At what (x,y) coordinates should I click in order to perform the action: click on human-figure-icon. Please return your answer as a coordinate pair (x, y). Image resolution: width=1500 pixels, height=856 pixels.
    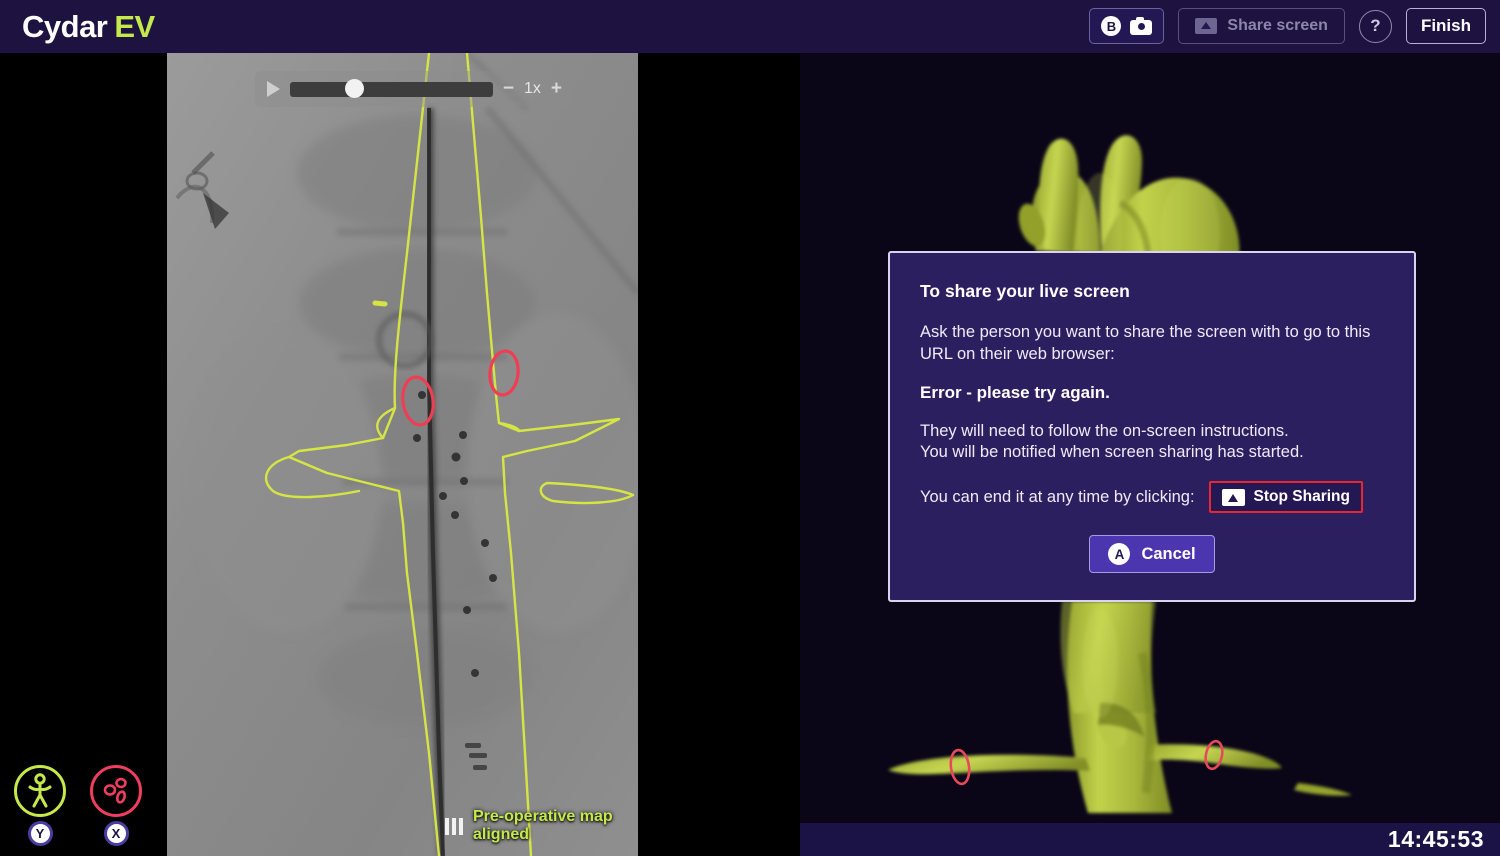
    Looking at the image, I should click on (40, 791).